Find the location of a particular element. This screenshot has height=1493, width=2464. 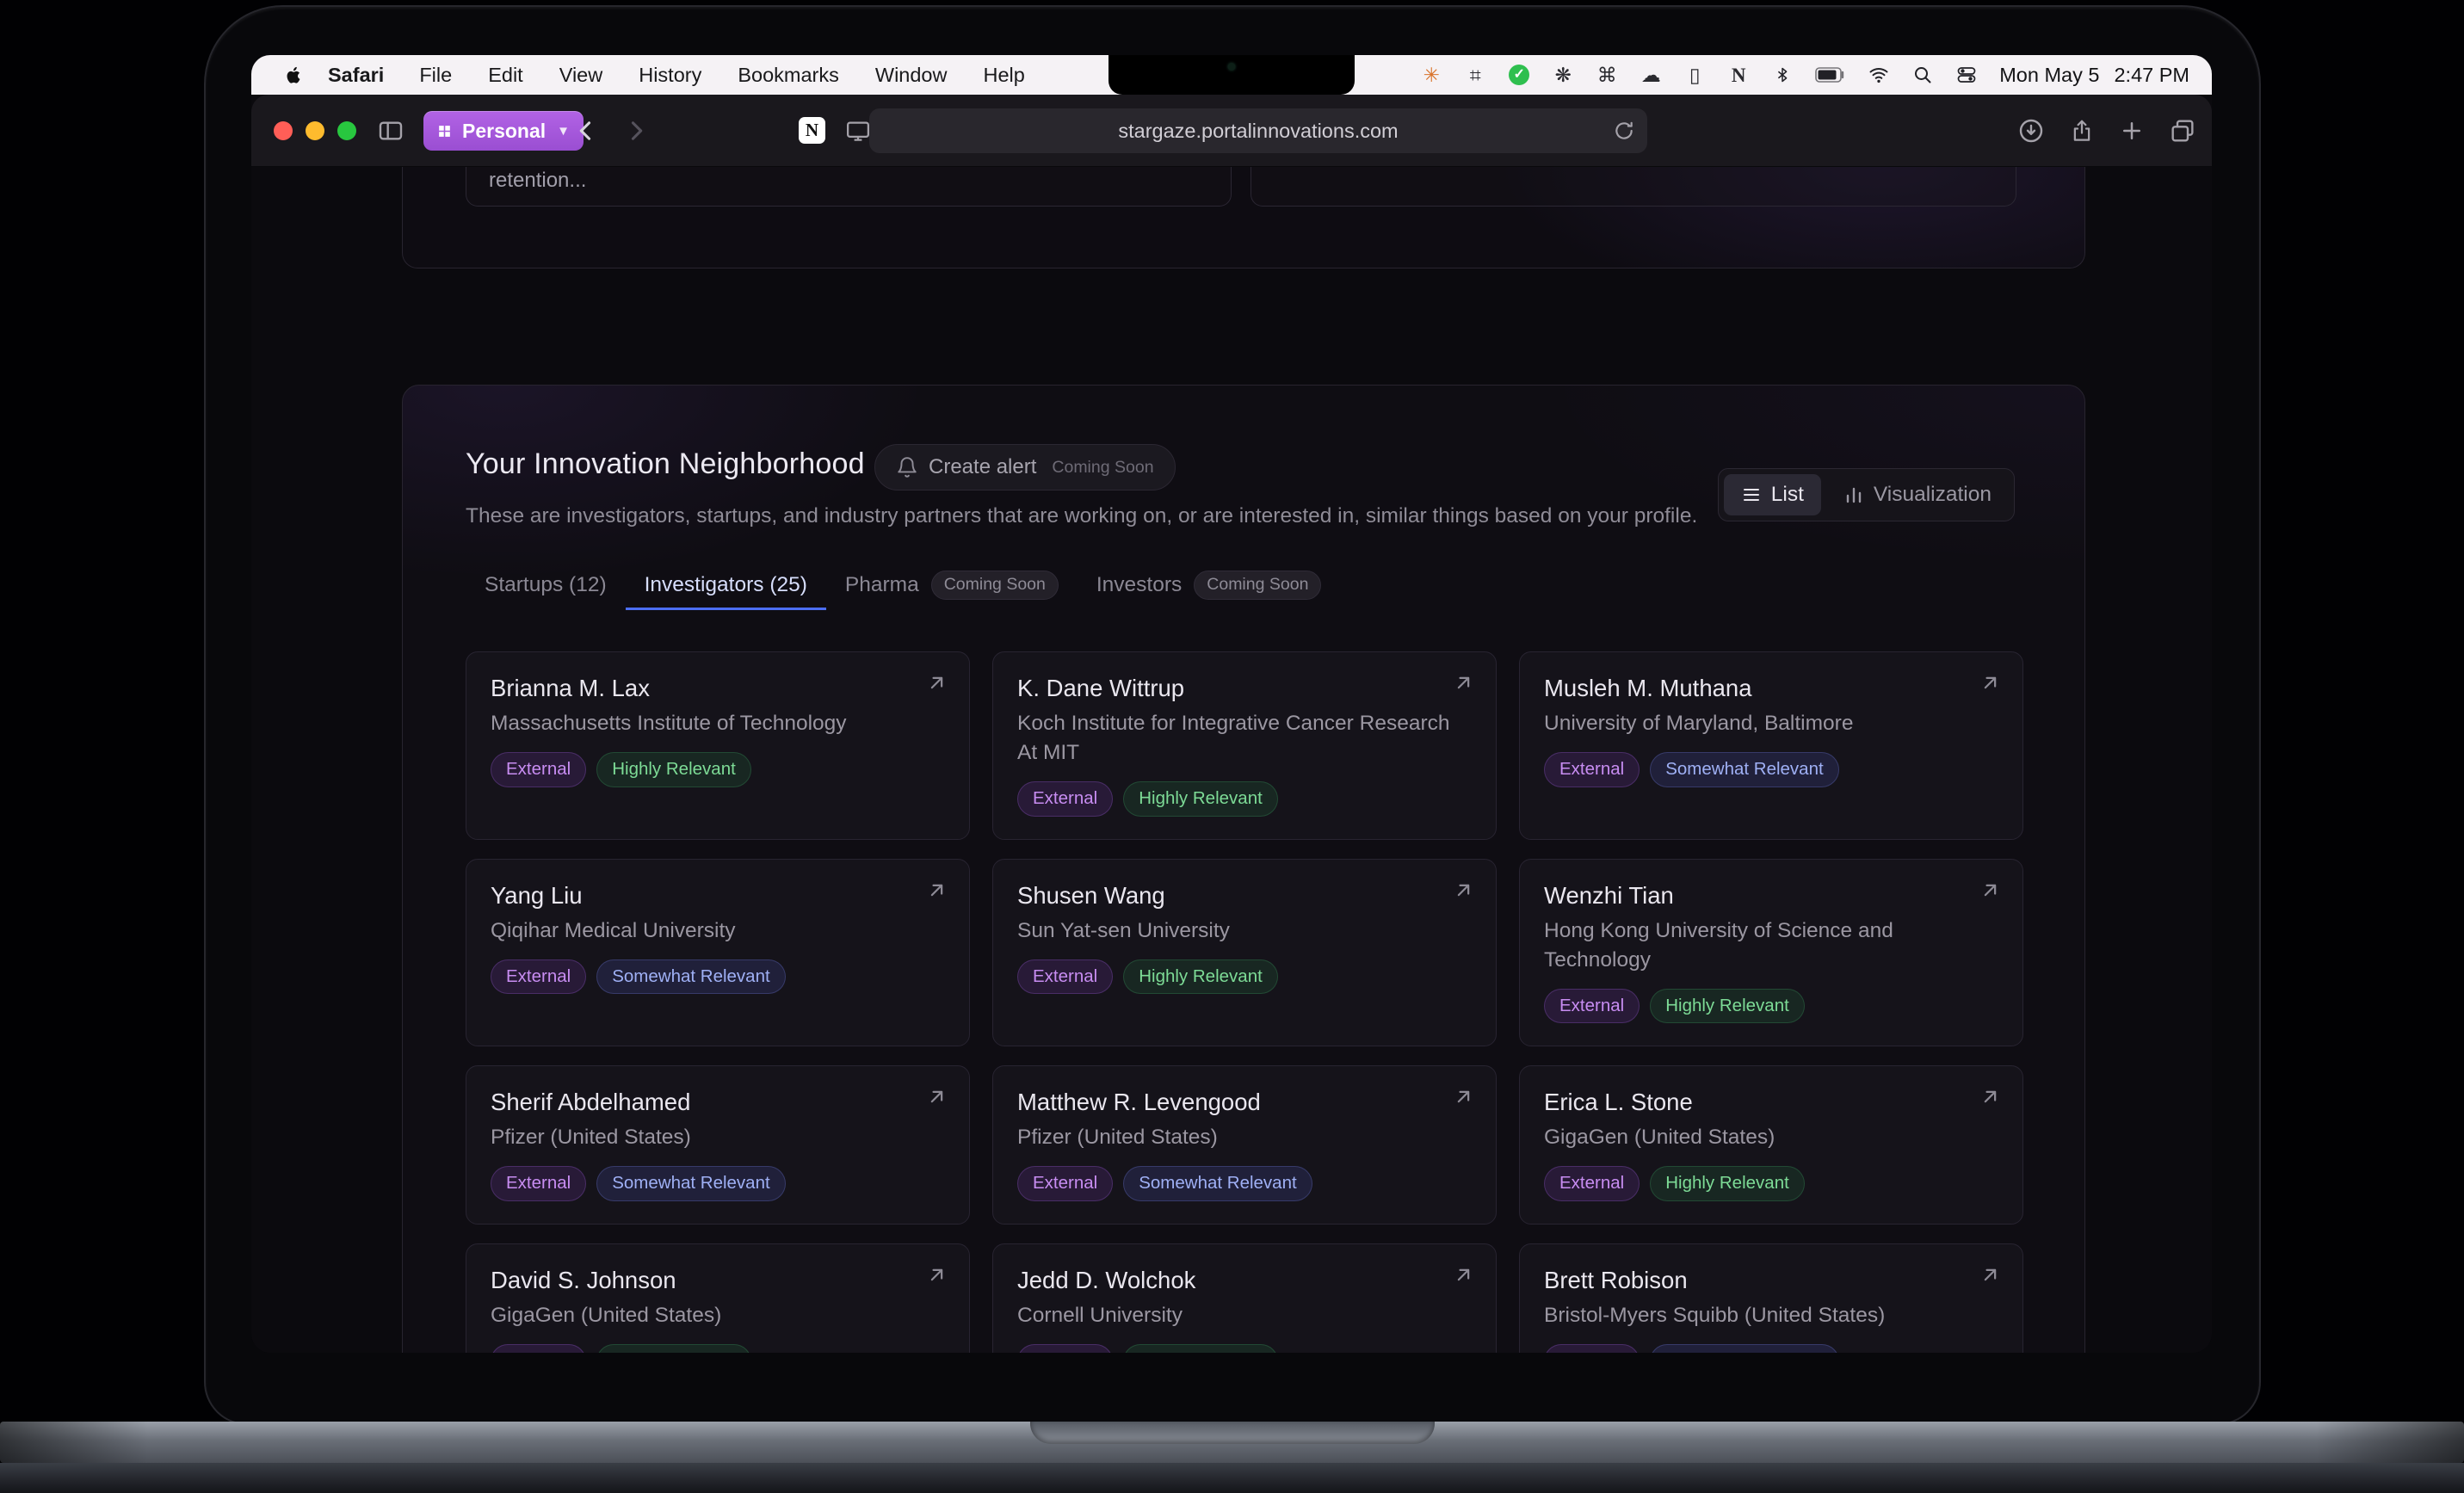

battery-icon is located at coordinates (1830, 75).